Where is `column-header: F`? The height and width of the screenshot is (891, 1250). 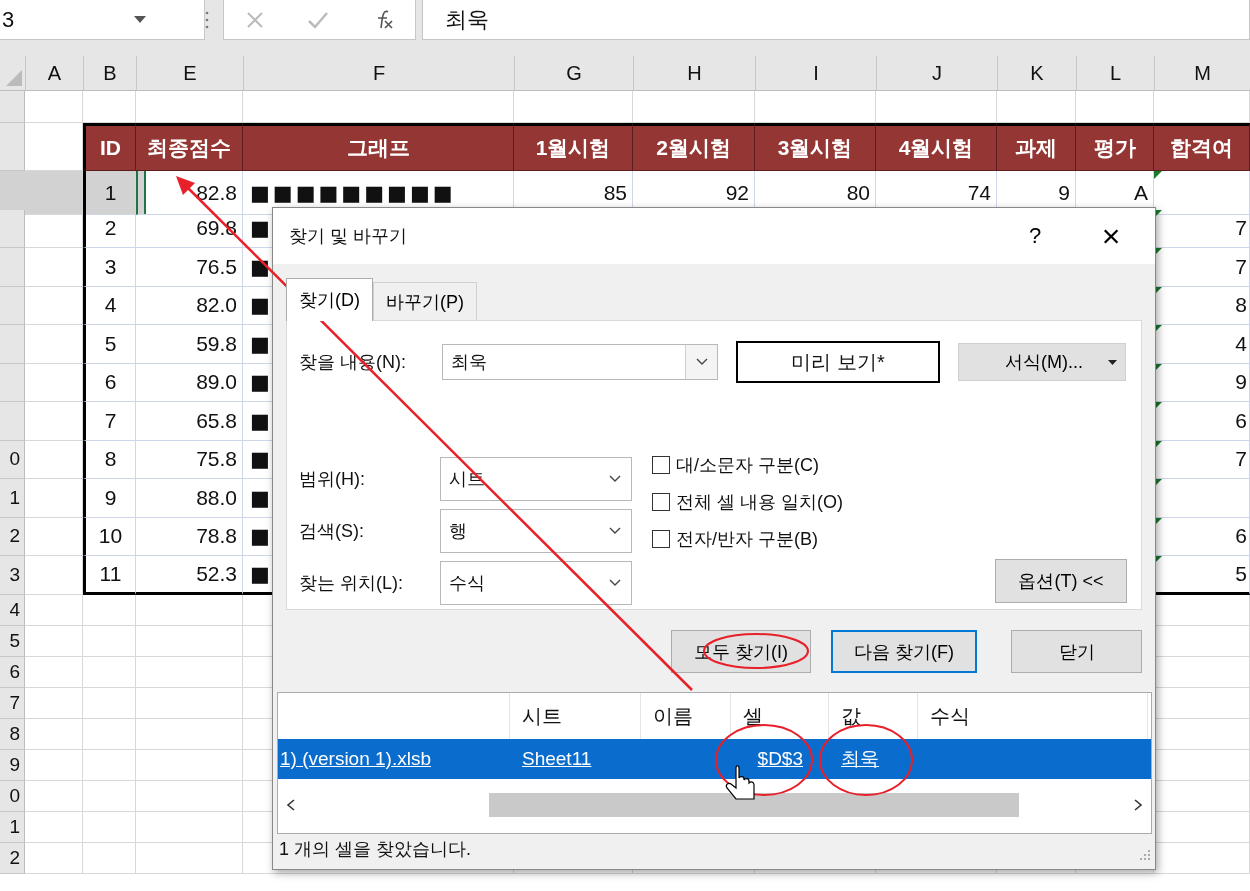
column-header: F is located at coordinates (378, 73).